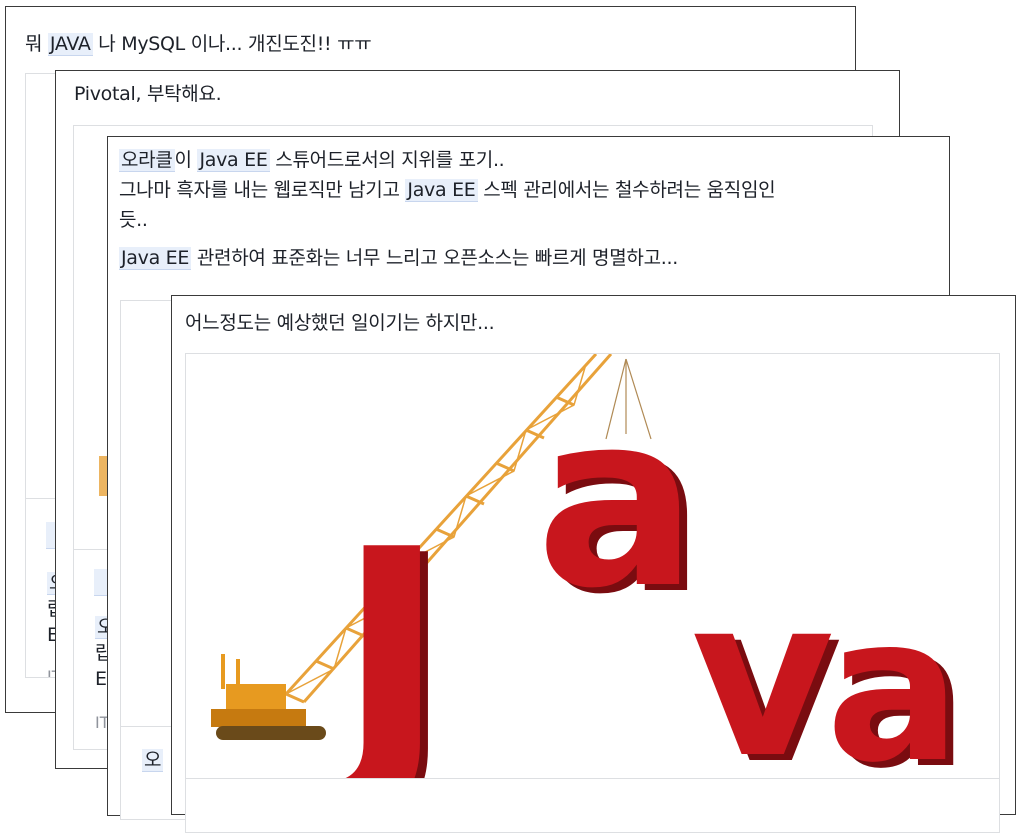 The image size is (1024, 833). What do you see at coordinates (762, 664) in the screenshot?
I see `svg-text: v` at bounding box center [762, 664].